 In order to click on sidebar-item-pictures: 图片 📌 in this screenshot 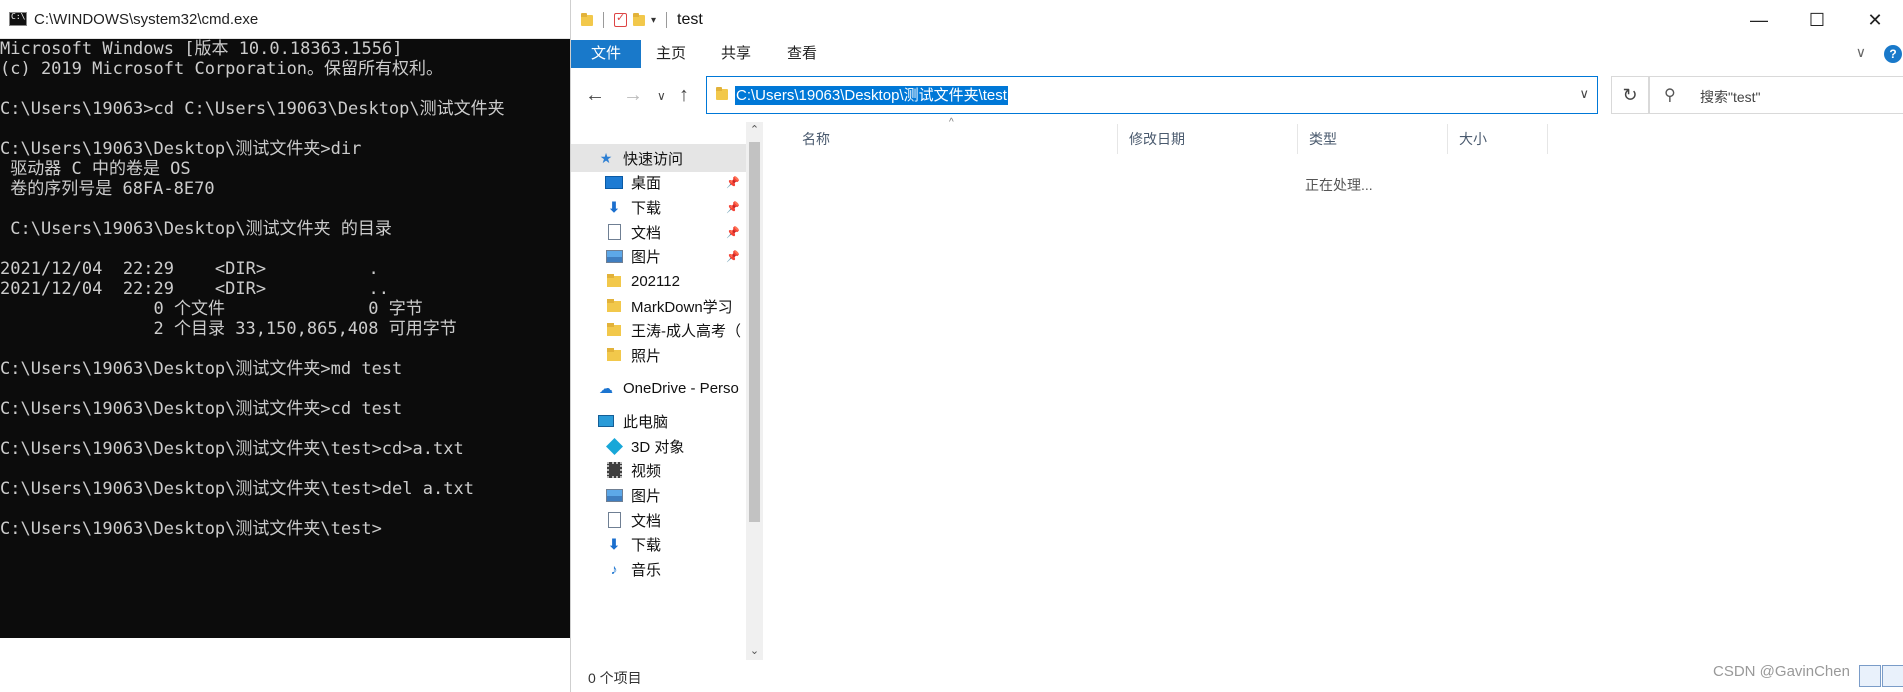, I will do `click(658, 256)`.